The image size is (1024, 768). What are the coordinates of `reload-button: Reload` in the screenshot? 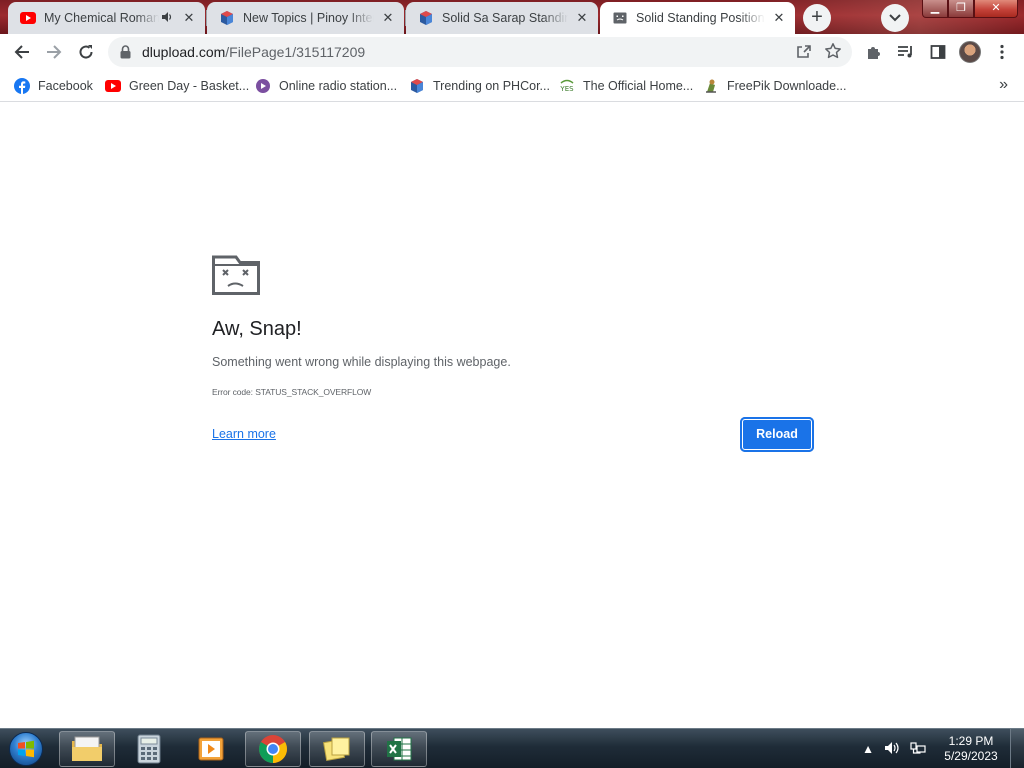 It's located at (777, 434).